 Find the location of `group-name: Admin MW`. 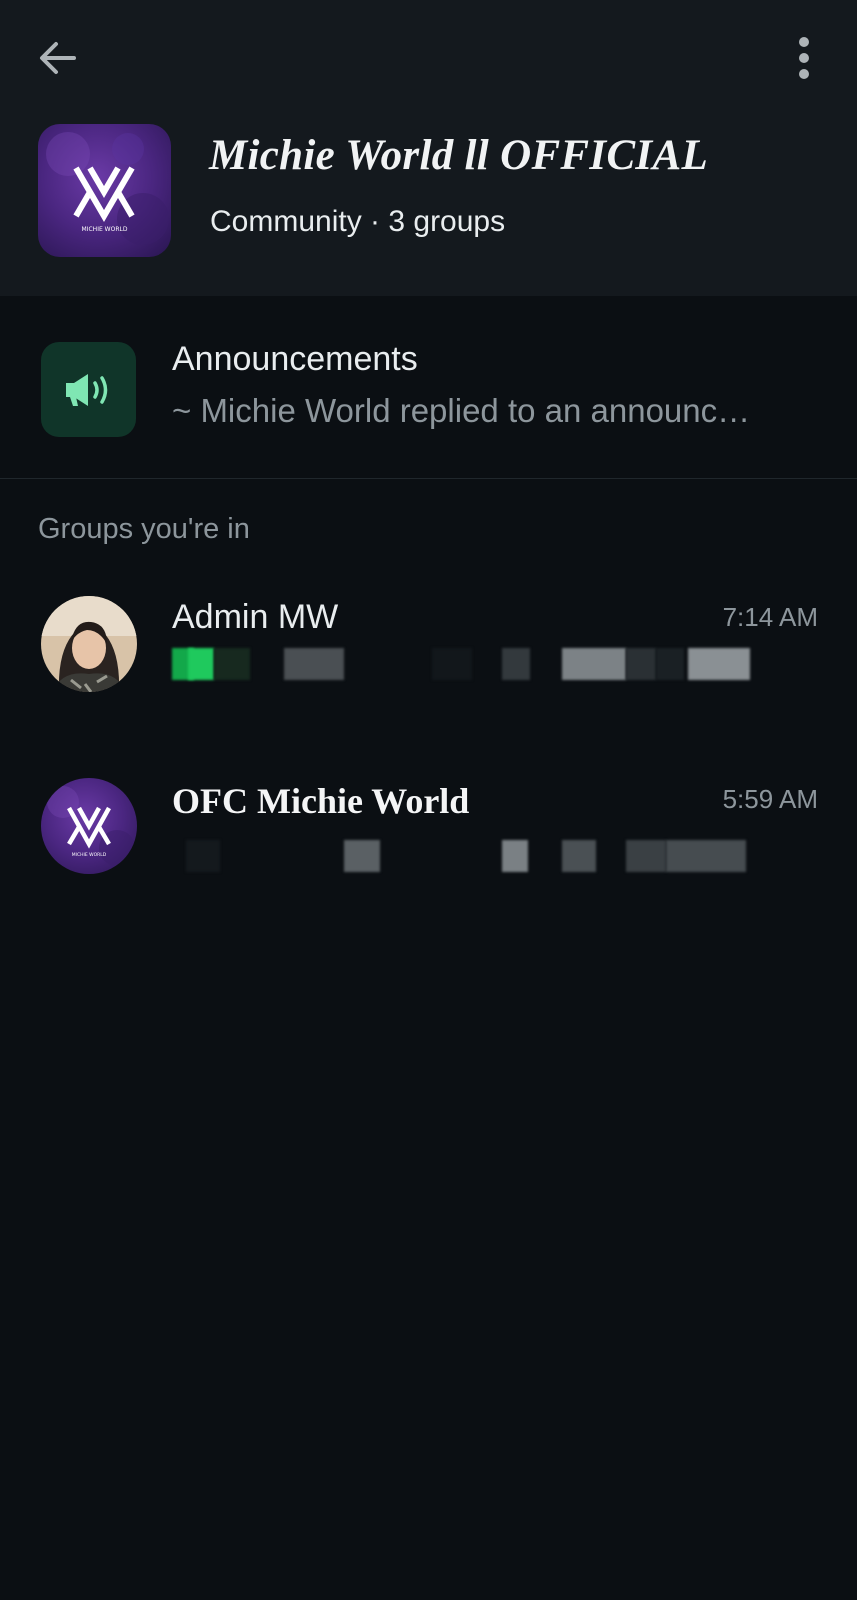

group-name: Admin MW is located at coordinates (255, 617).